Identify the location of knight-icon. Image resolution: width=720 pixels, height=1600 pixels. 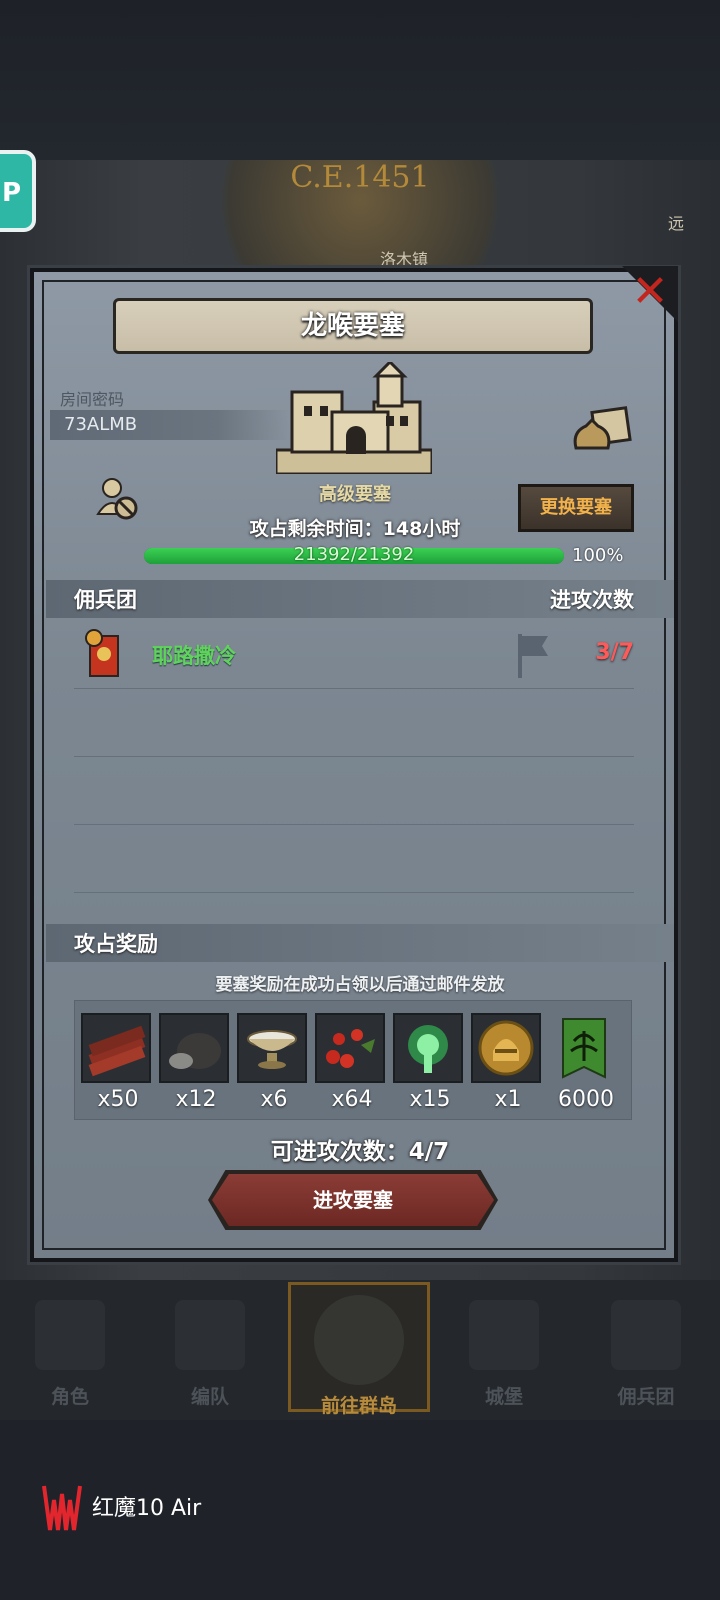
(70, 1335).